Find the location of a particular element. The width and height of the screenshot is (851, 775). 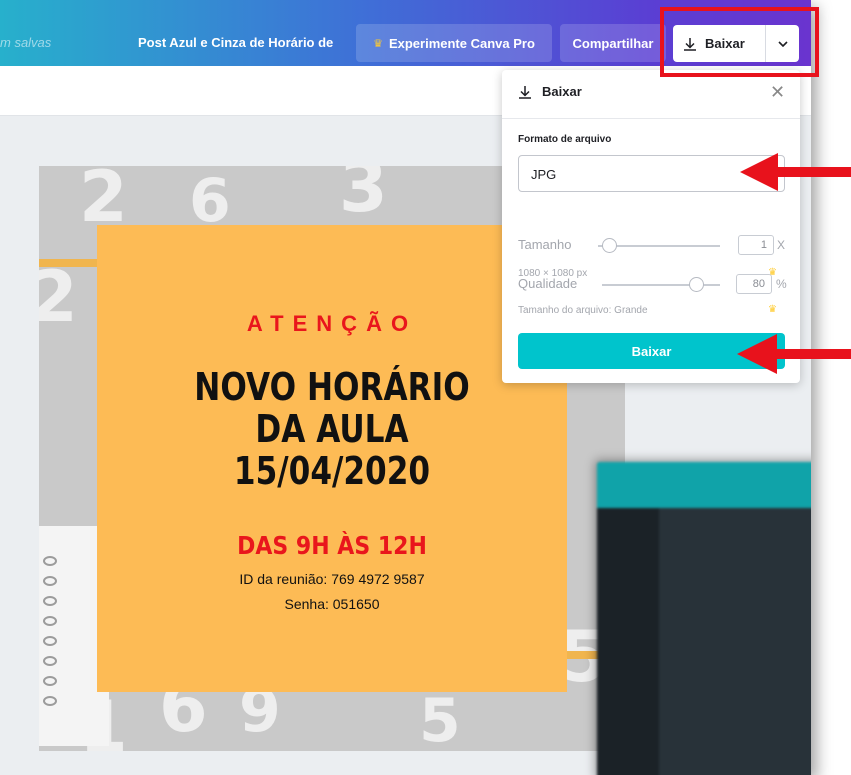

size-unit: X is located at coordinates (781, 245).